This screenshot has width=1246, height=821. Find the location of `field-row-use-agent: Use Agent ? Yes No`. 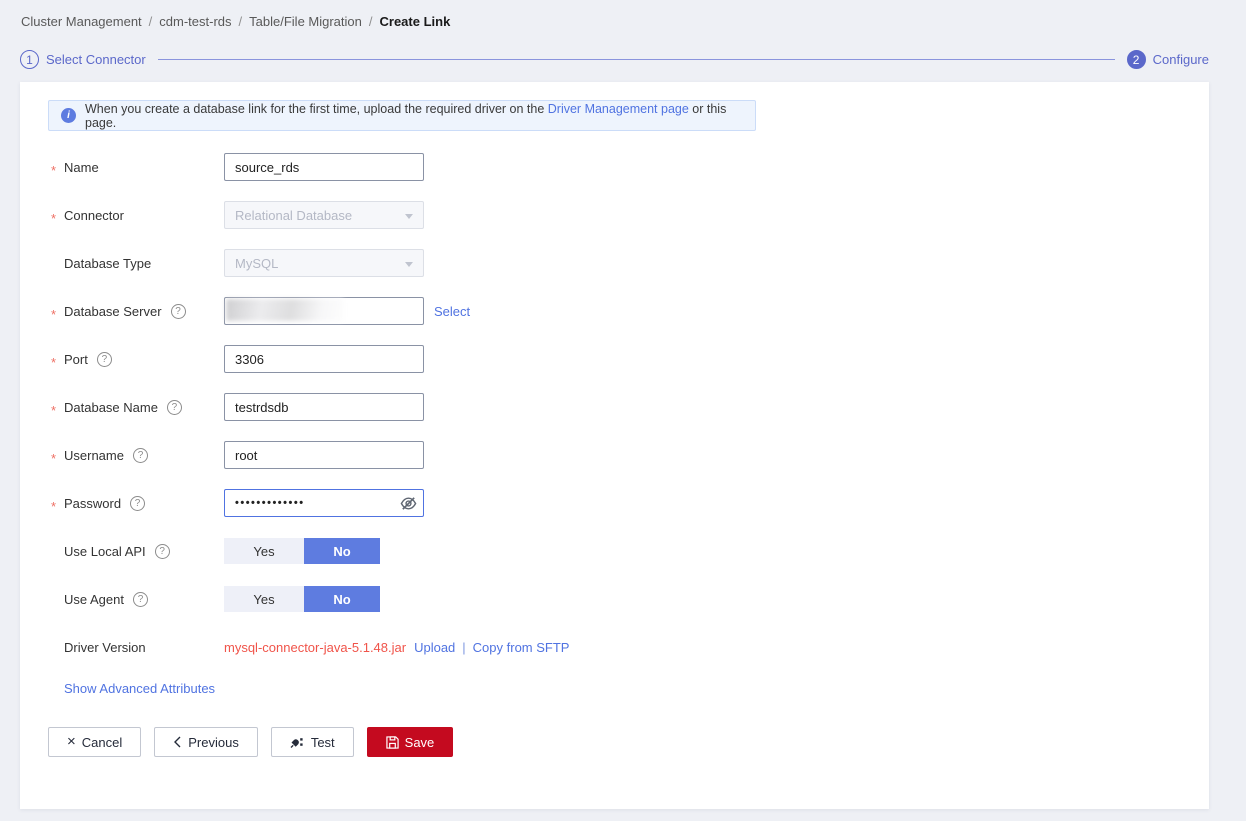

field-row-use-agent: Use Agent ? Yes No is located at coordinates (614, 599).